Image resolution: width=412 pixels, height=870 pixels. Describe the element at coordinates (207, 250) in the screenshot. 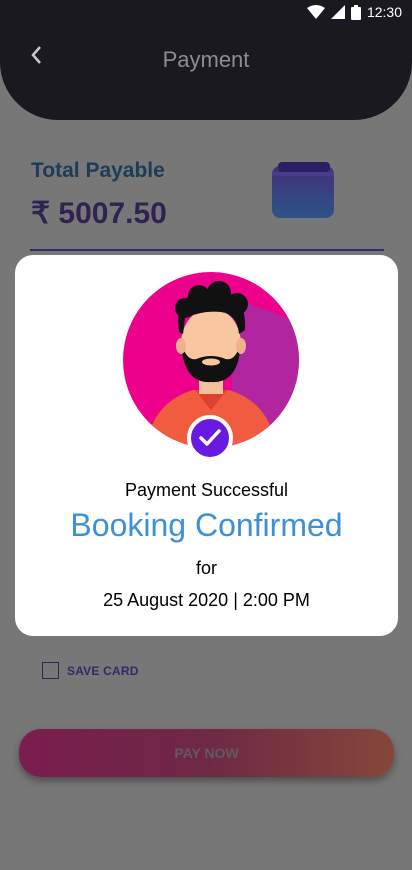

I see `divider` at that location.